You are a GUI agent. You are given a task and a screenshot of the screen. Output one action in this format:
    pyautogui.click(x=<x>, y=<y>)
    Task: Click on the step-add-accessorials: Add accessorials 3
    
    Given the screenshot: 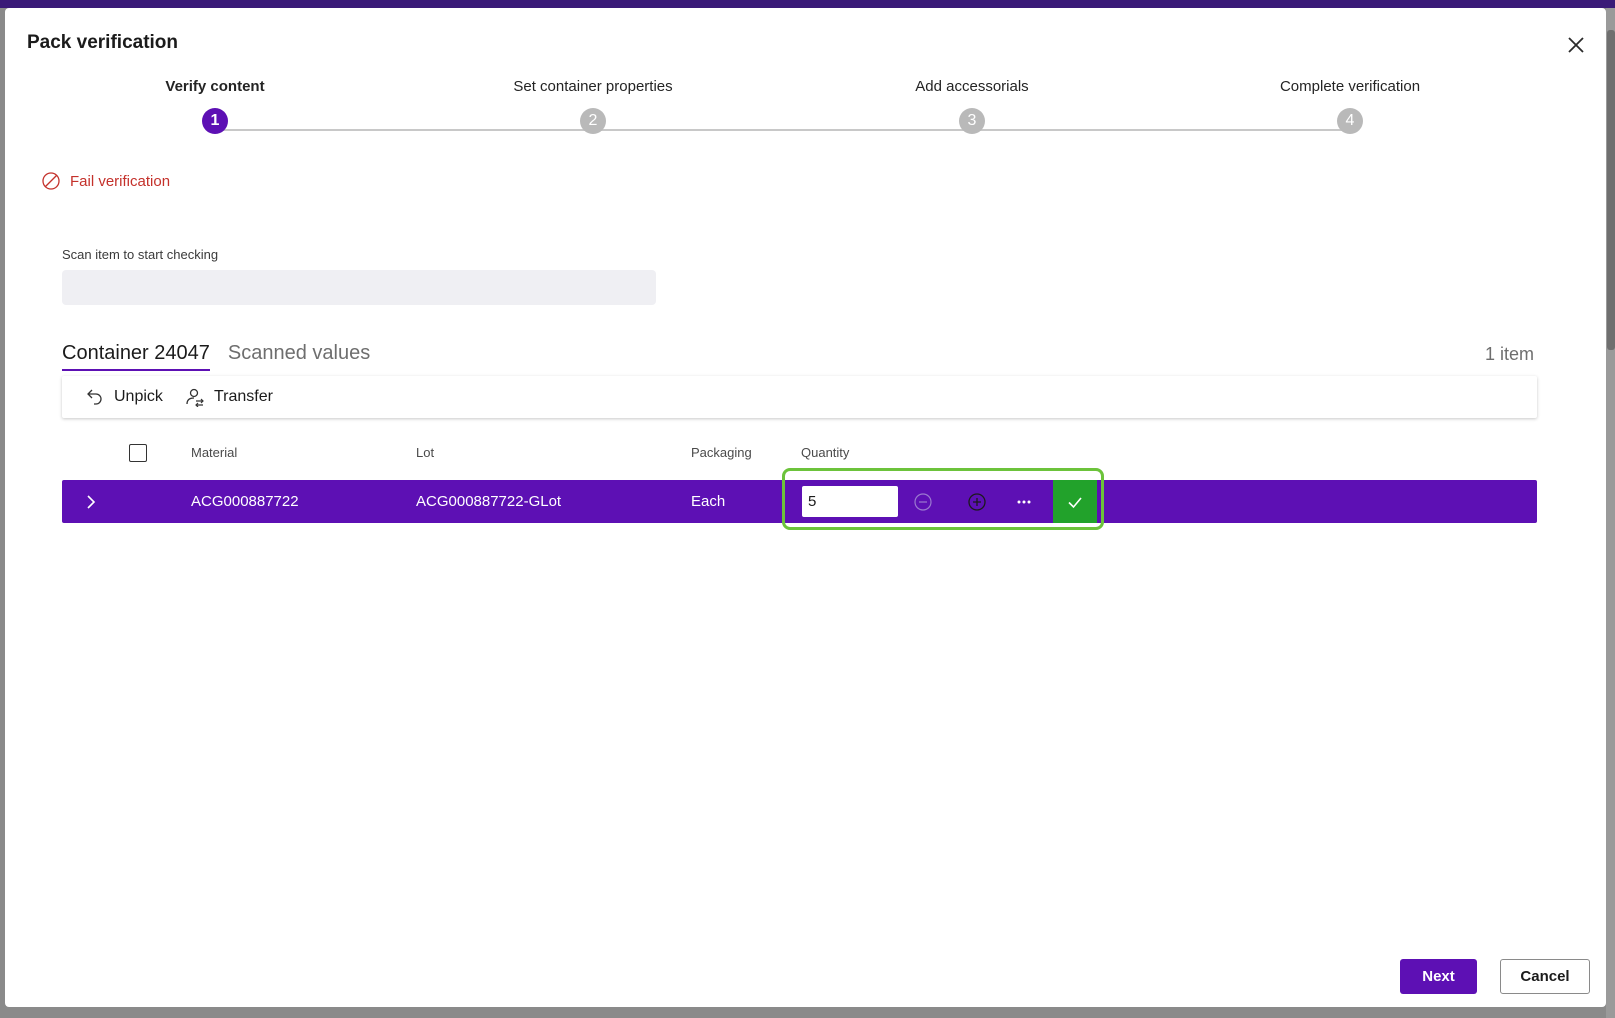 What is the action you would take?
    pyautogui.click(x=972, y=105)
    